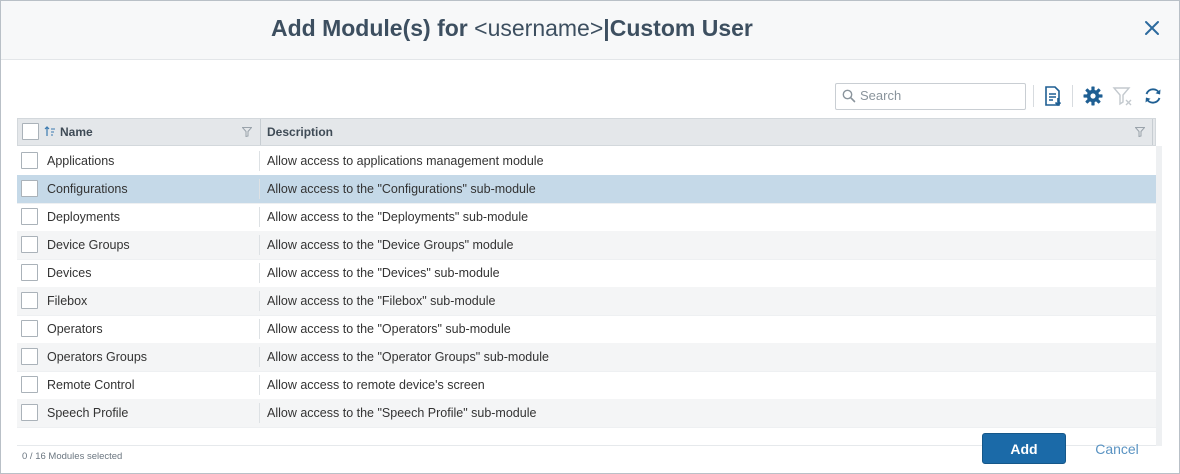 Image resolution: width=1180 pixels, height=474 pixels. What do you see at coordinates (1140, 132) in the screenshot?
I see `description-filter-icon` at bounding box center [1140, 132].